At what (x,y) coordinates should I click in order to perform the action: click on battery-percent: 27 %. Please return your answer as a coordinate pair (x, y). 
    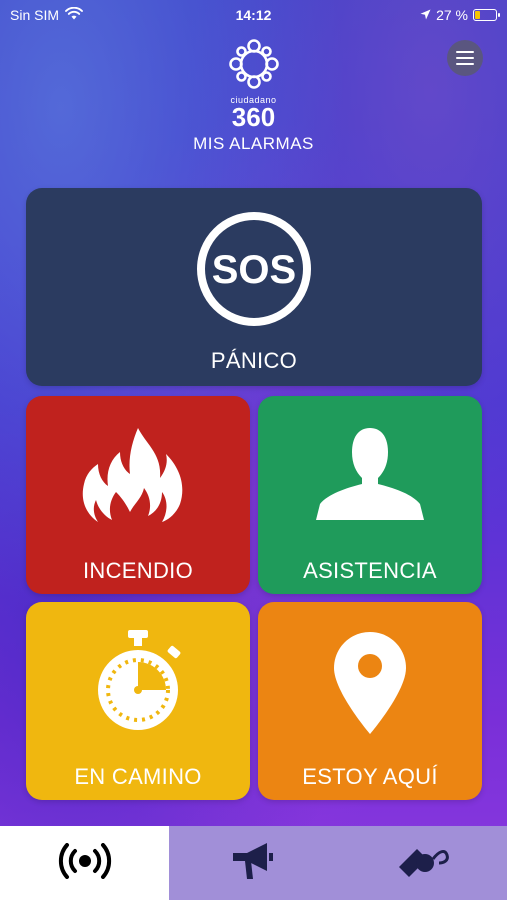
    Looking at the image, I should click on (452, 15).